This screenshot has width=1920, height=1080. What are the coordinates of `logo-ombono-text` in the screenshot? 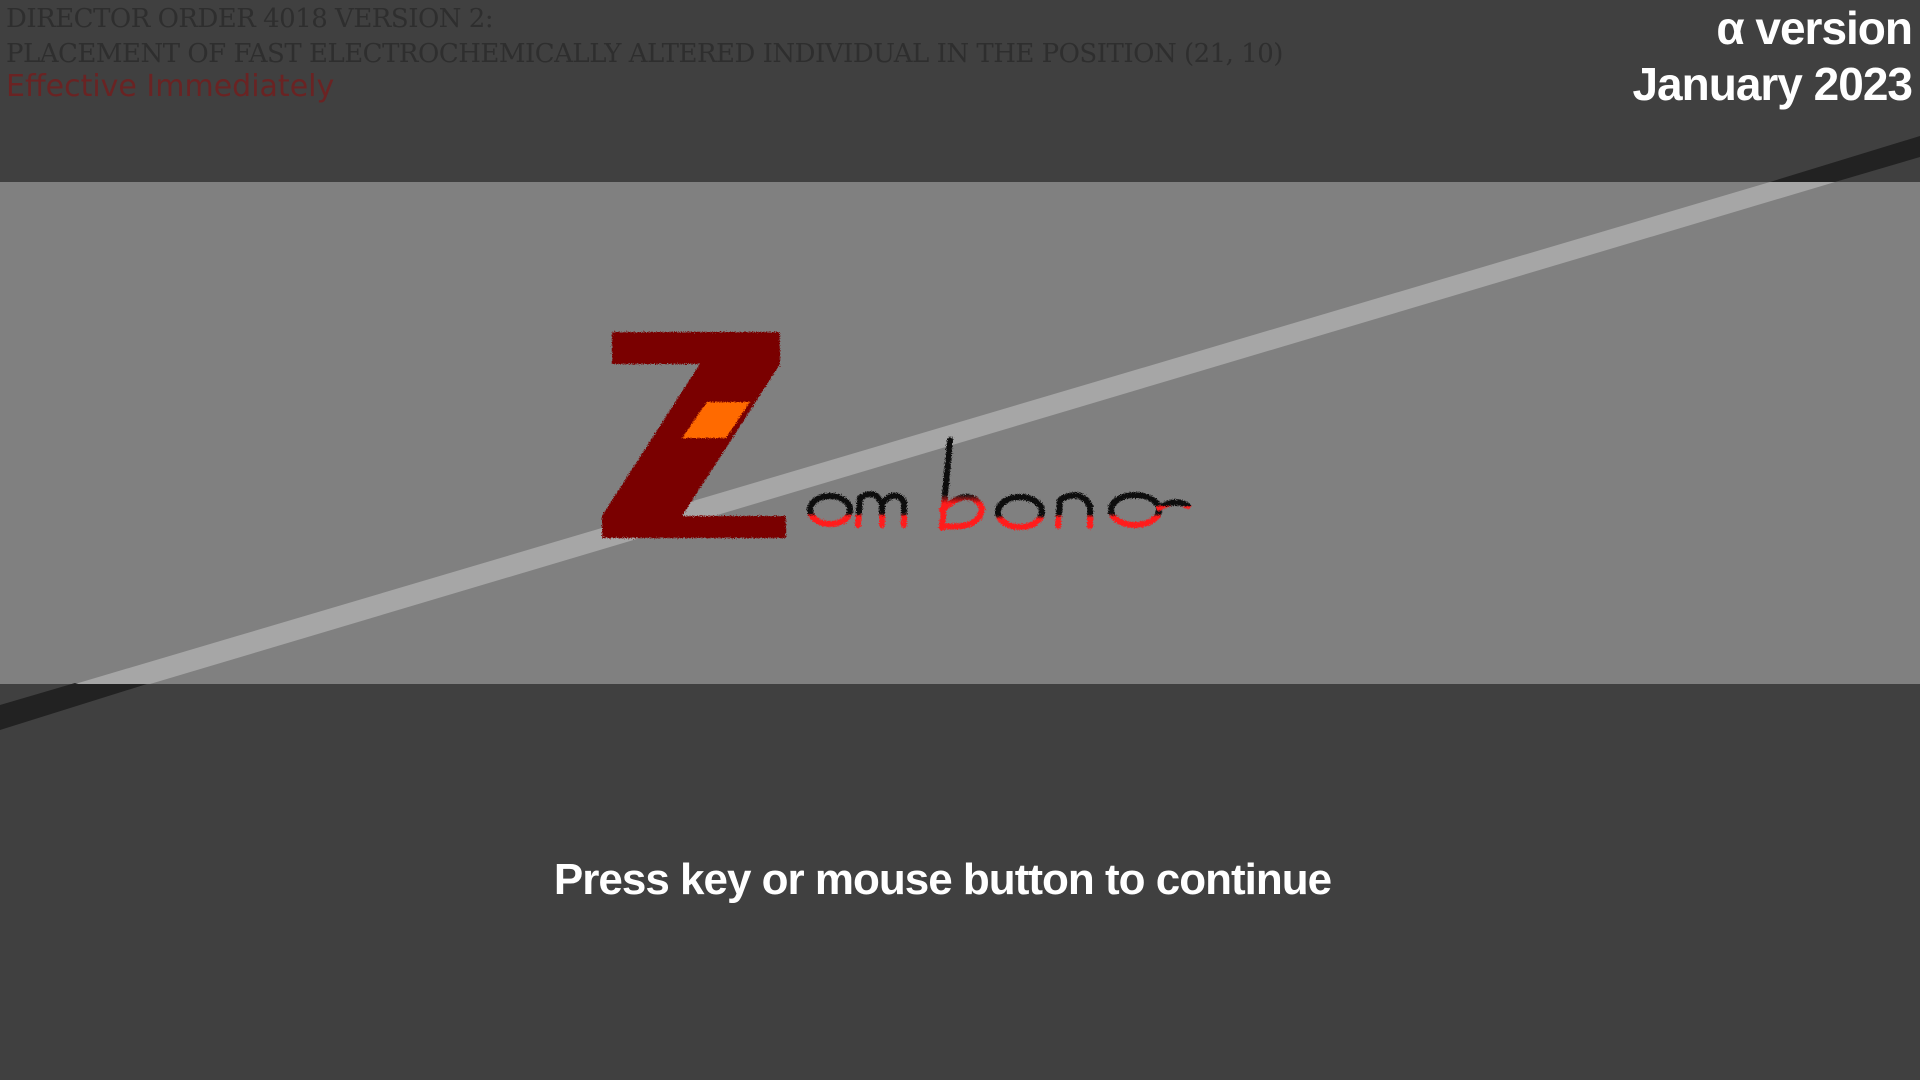 It's located at (999, 484).